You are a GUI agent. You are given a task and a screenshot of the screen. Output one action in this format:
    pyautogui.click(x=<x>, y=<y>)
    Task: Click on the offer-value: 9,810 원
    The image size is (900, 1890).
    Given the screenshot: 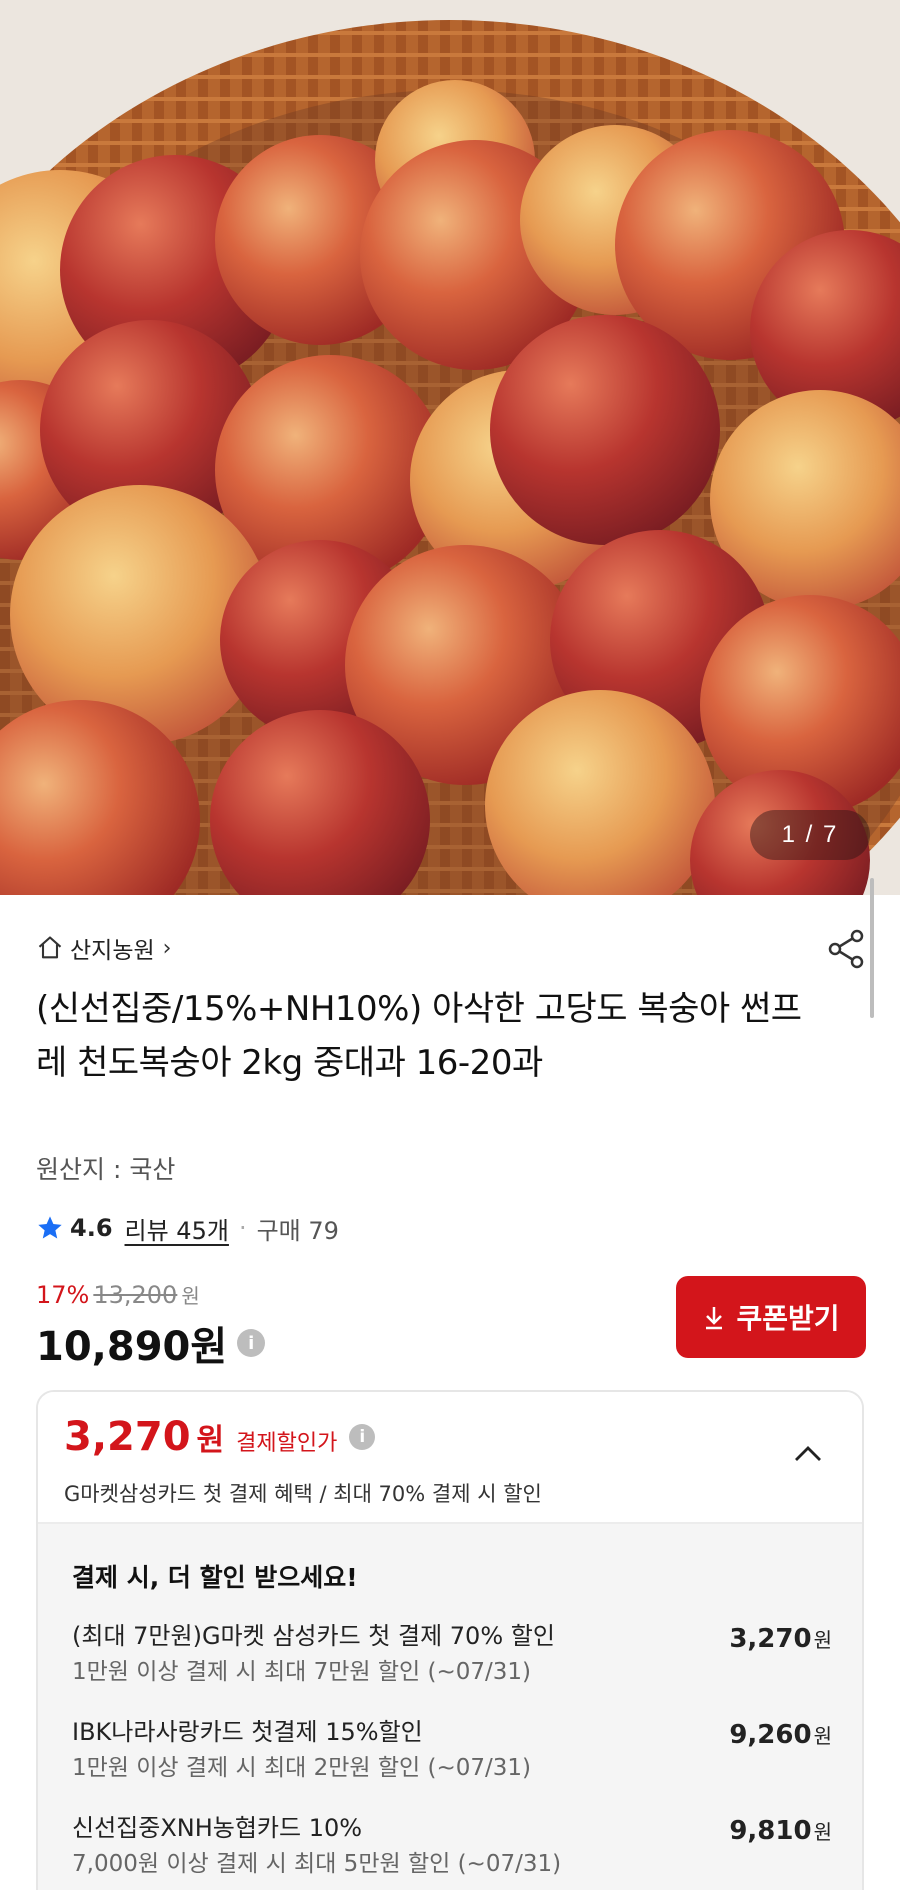 What is the action you would take?
    pyautogui.click(x=780, y=1831)
    